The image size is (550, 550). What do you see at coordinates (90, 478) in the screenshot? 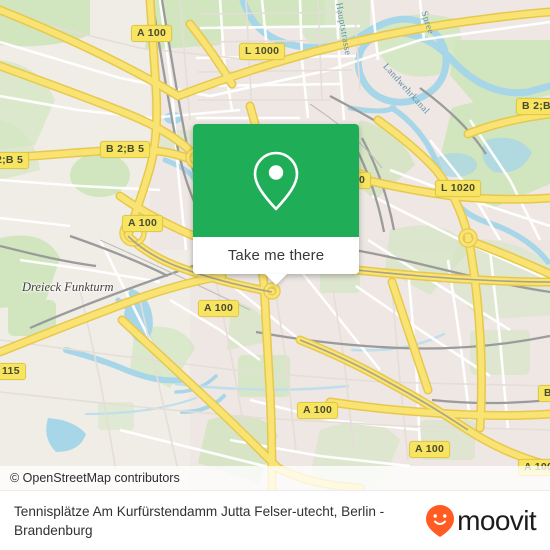
I see `osm-attribution-text: © OpenStreetMap contributors` at bounding box center [90, 478].